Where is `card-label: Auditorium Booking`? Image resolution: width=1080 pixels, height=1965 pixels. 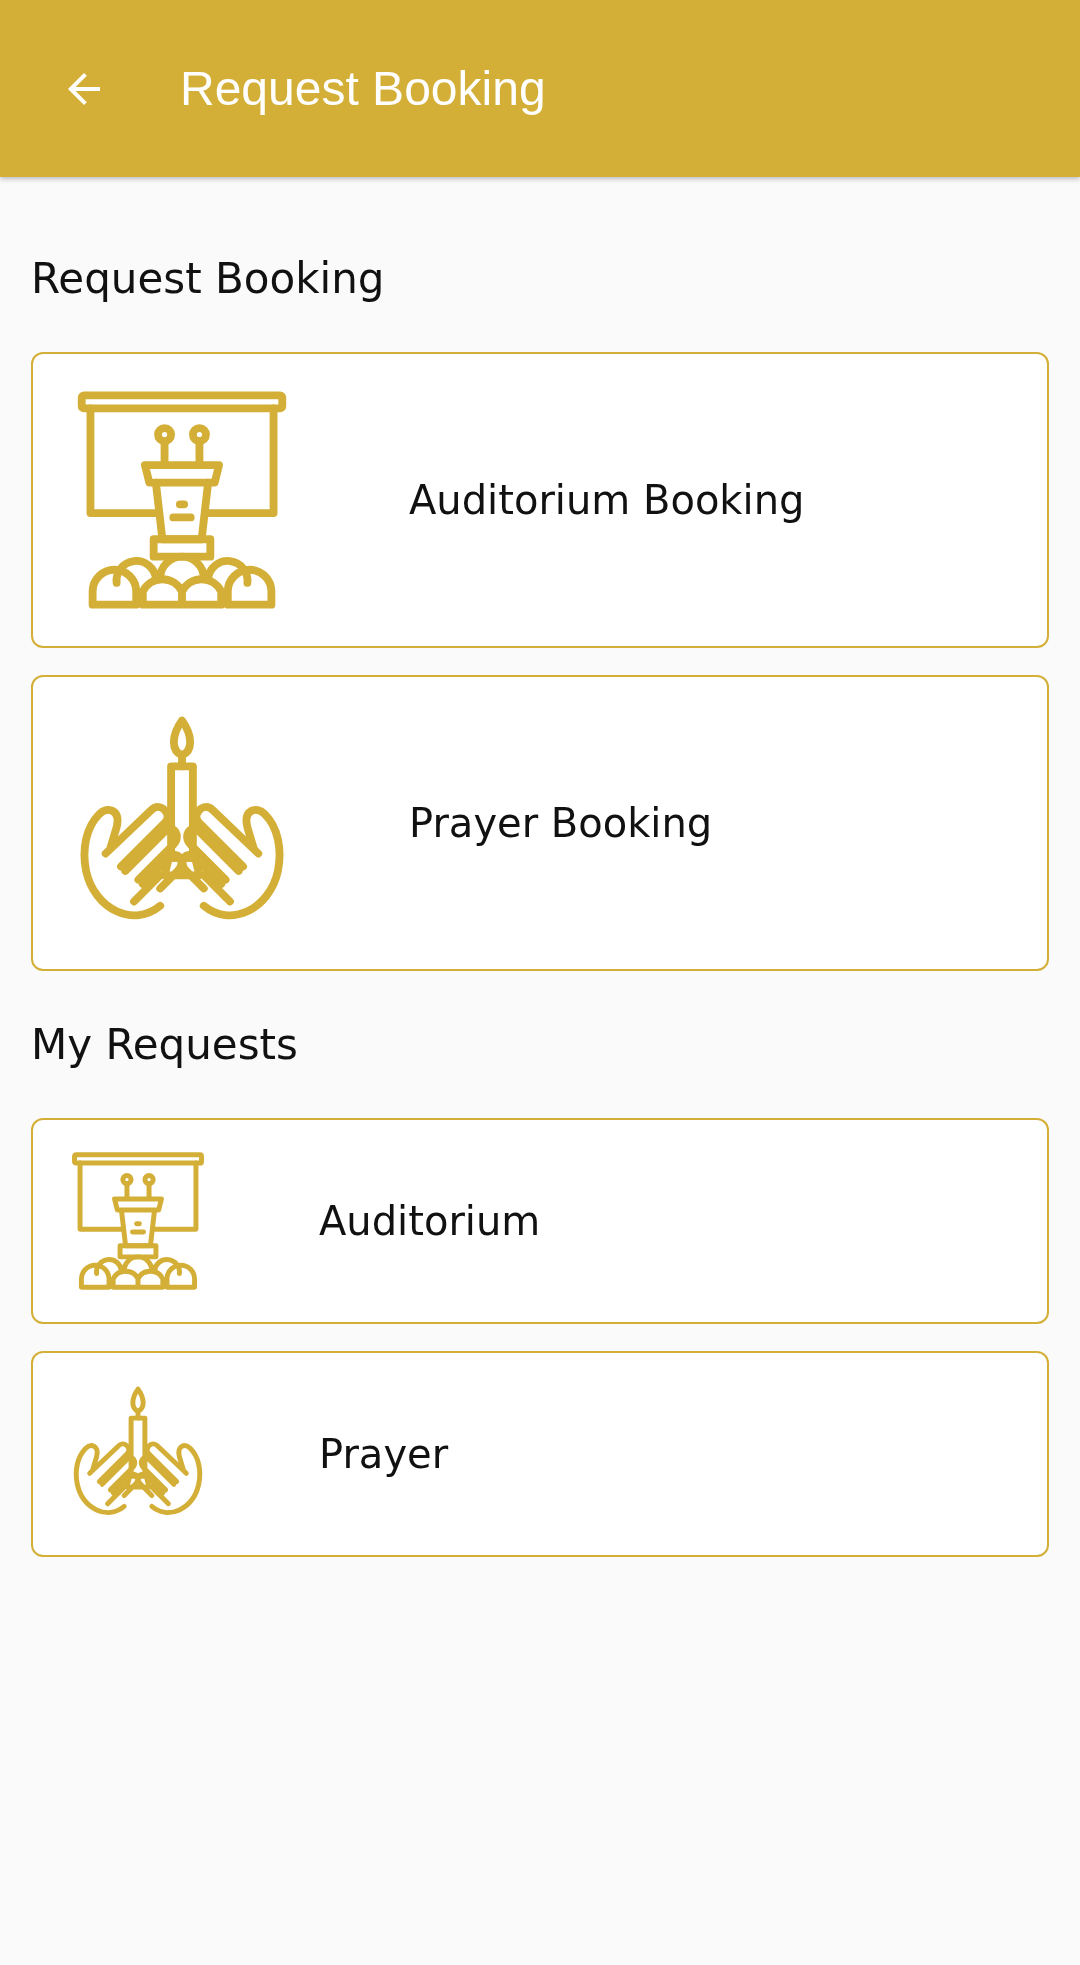
card-label: Auditorium Booking is located at coordinates (607, 500).